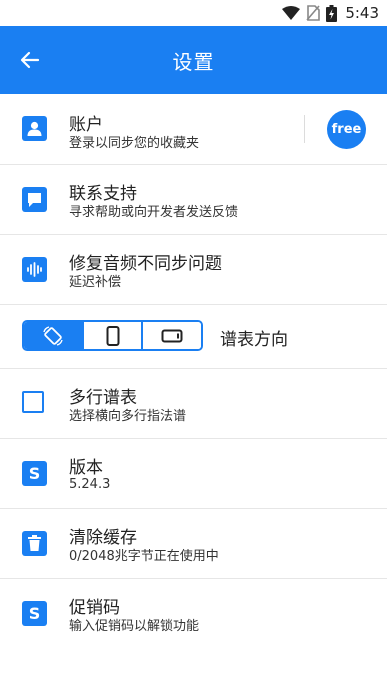  What do you see at coordinates (33, 402) in the screenshot?
I see `multiline-checkbox` at bounding box center [33, 402].